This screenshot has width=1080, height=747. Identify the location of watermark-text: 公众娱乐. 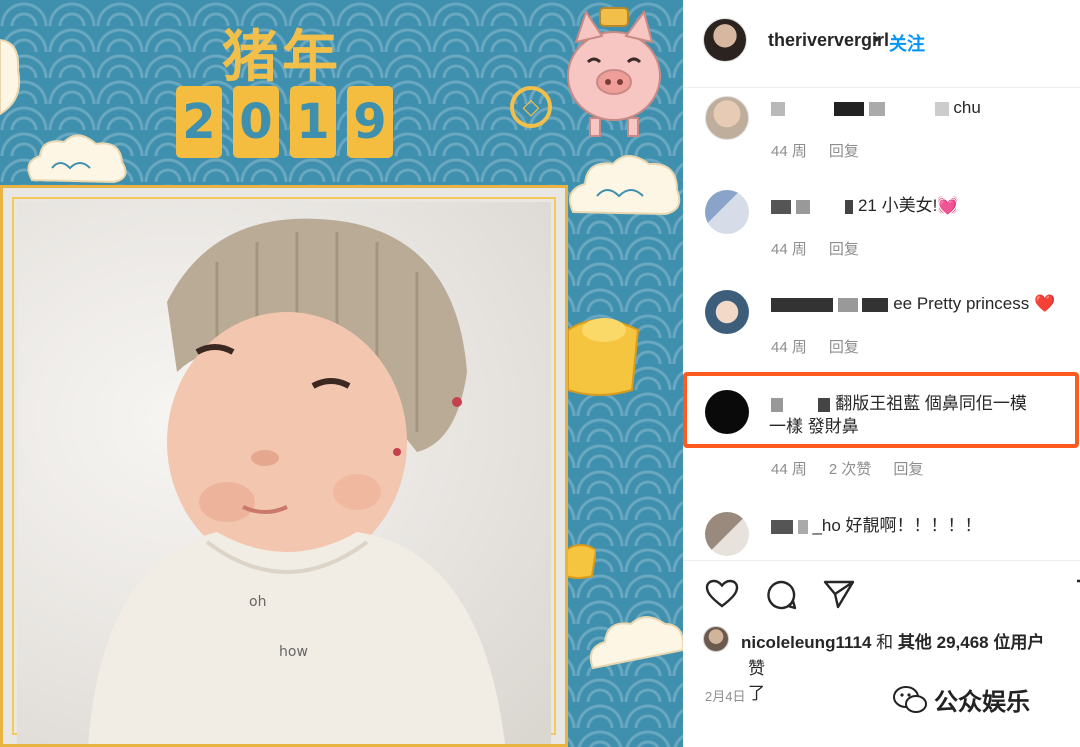
(982, 702).